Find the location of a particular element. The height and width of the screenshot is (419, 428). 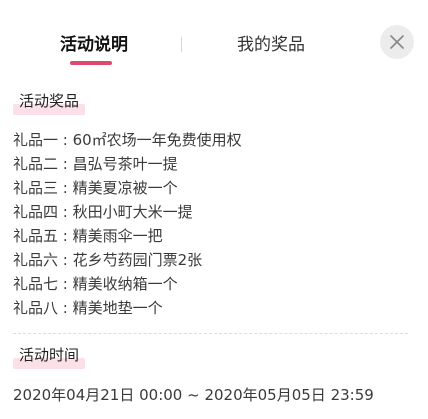

list-item: 礼品五 : 精美雨伞一把 is located at coordinates (88, 236).